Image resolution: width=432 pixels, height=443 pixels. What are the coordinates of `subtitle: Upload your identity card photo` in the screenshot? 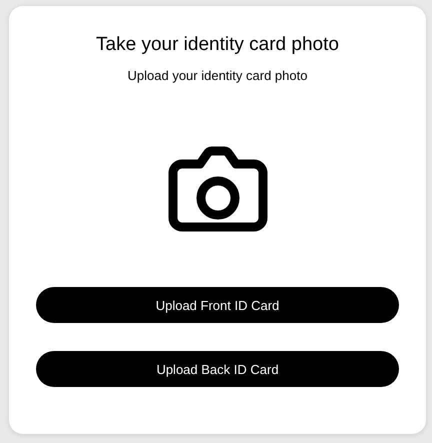 It's located at (218, 76).